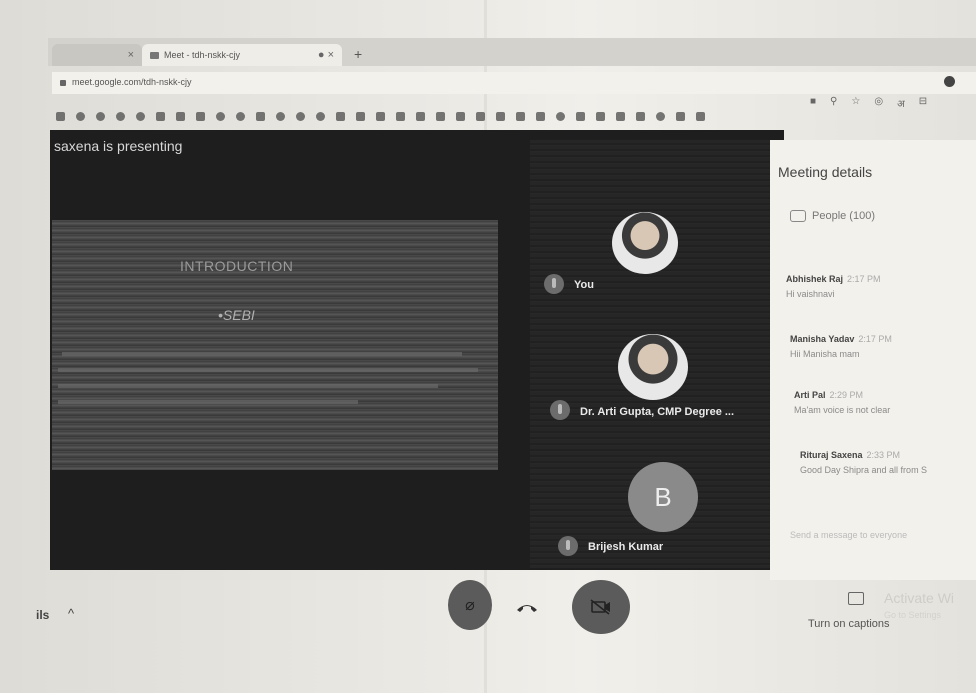 The width and height of the screenshot is (976, 693). I want to click on lock-icon, so click(63, 83).